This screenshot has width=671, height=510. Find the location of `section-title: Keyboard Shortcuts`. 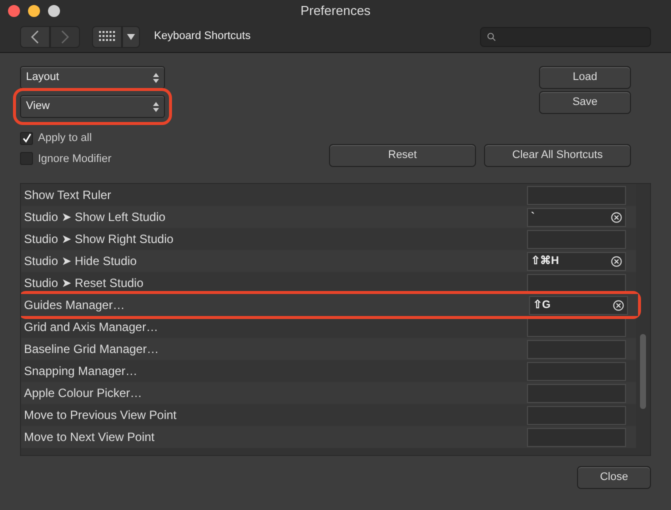

section-title: Keyboard Shortcuts is located at coordinates (202, 36).